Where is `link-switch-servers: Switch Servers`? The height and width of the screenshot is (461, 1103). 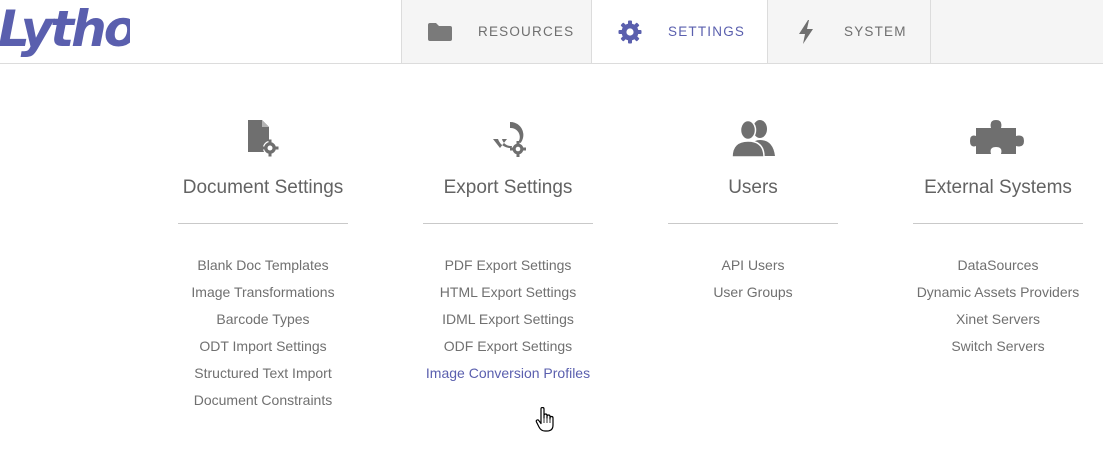 link-switch-servers: Switch Servers is located at coordinates (990, 346).